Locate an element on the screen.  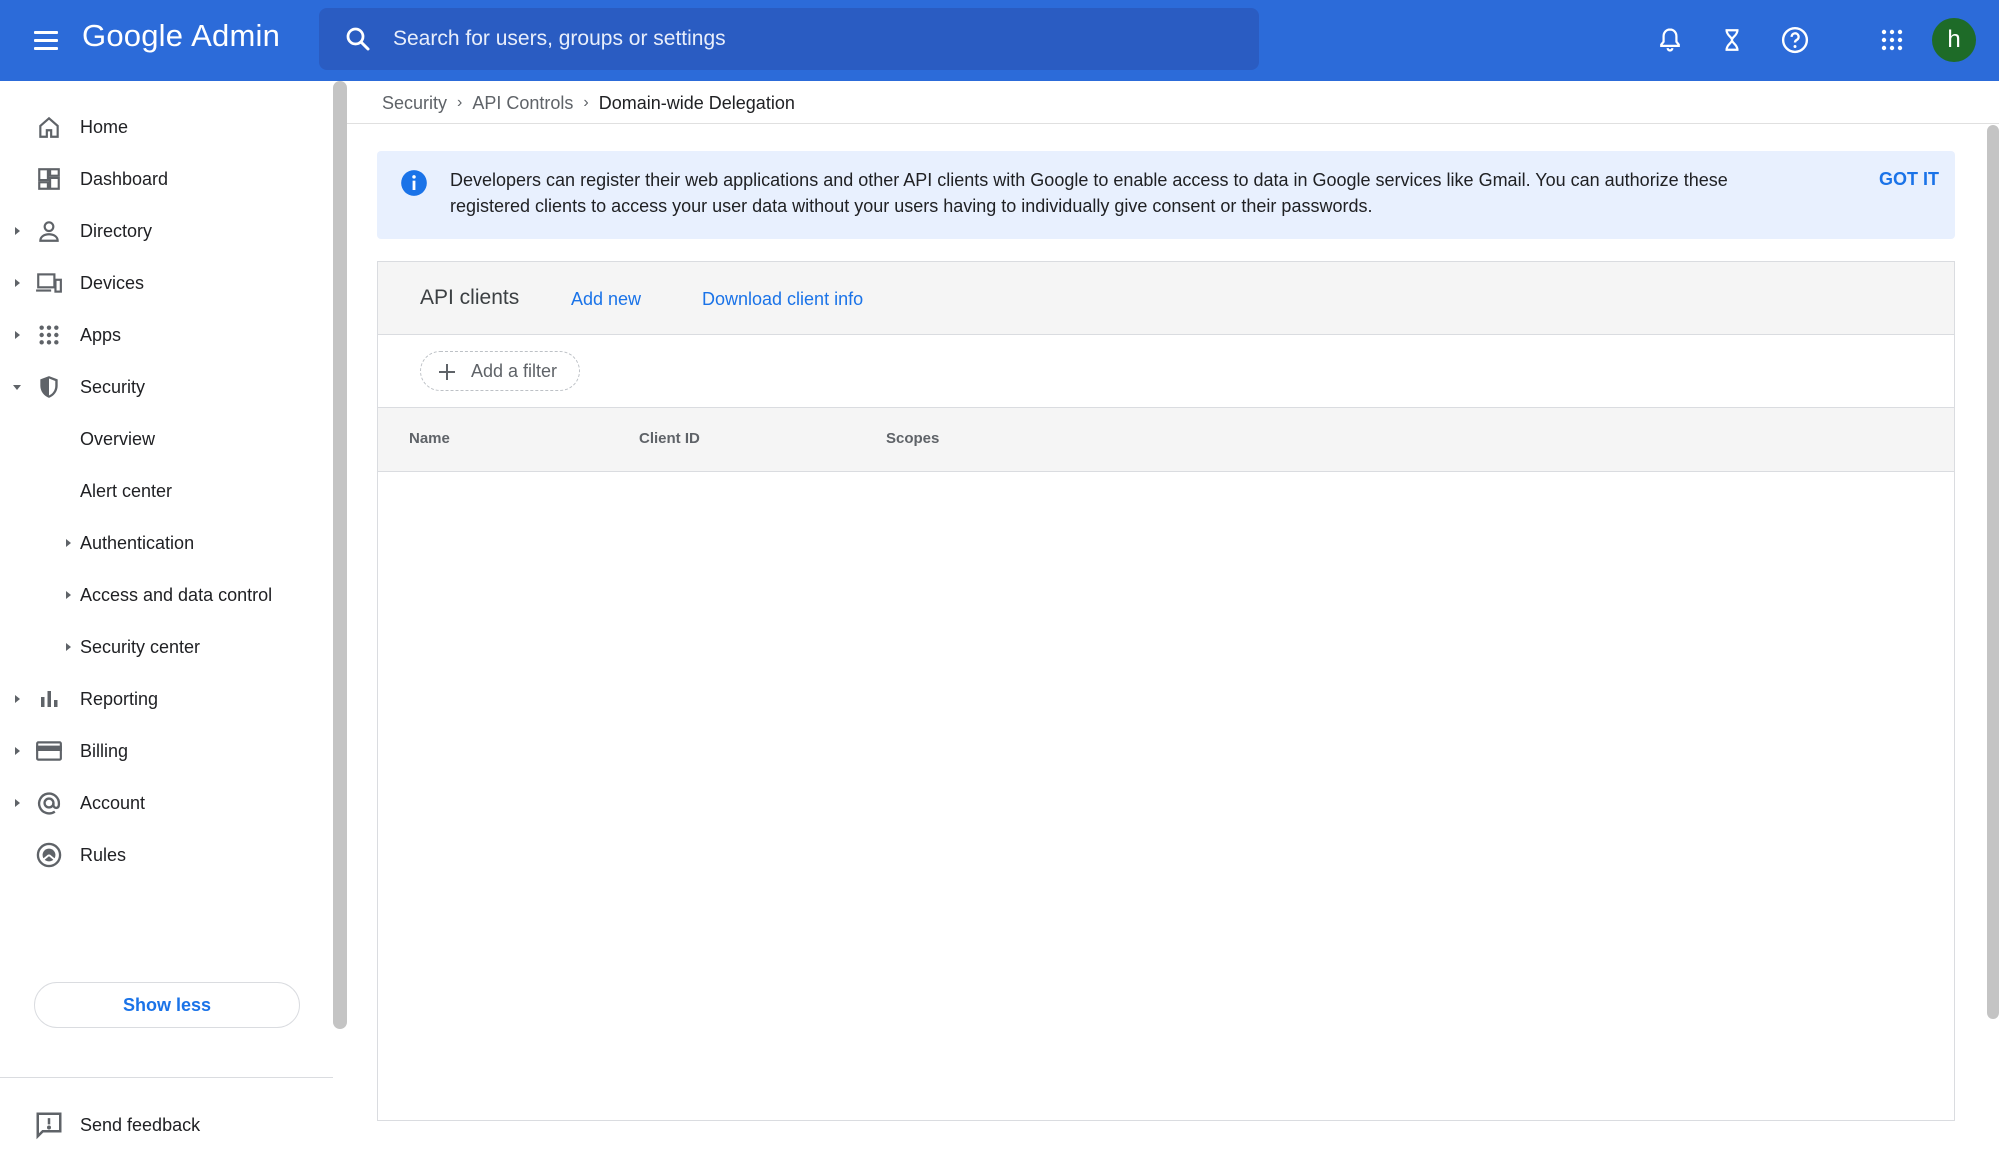
sidebar-item-label: Security center is located at coordinates (140, 646).